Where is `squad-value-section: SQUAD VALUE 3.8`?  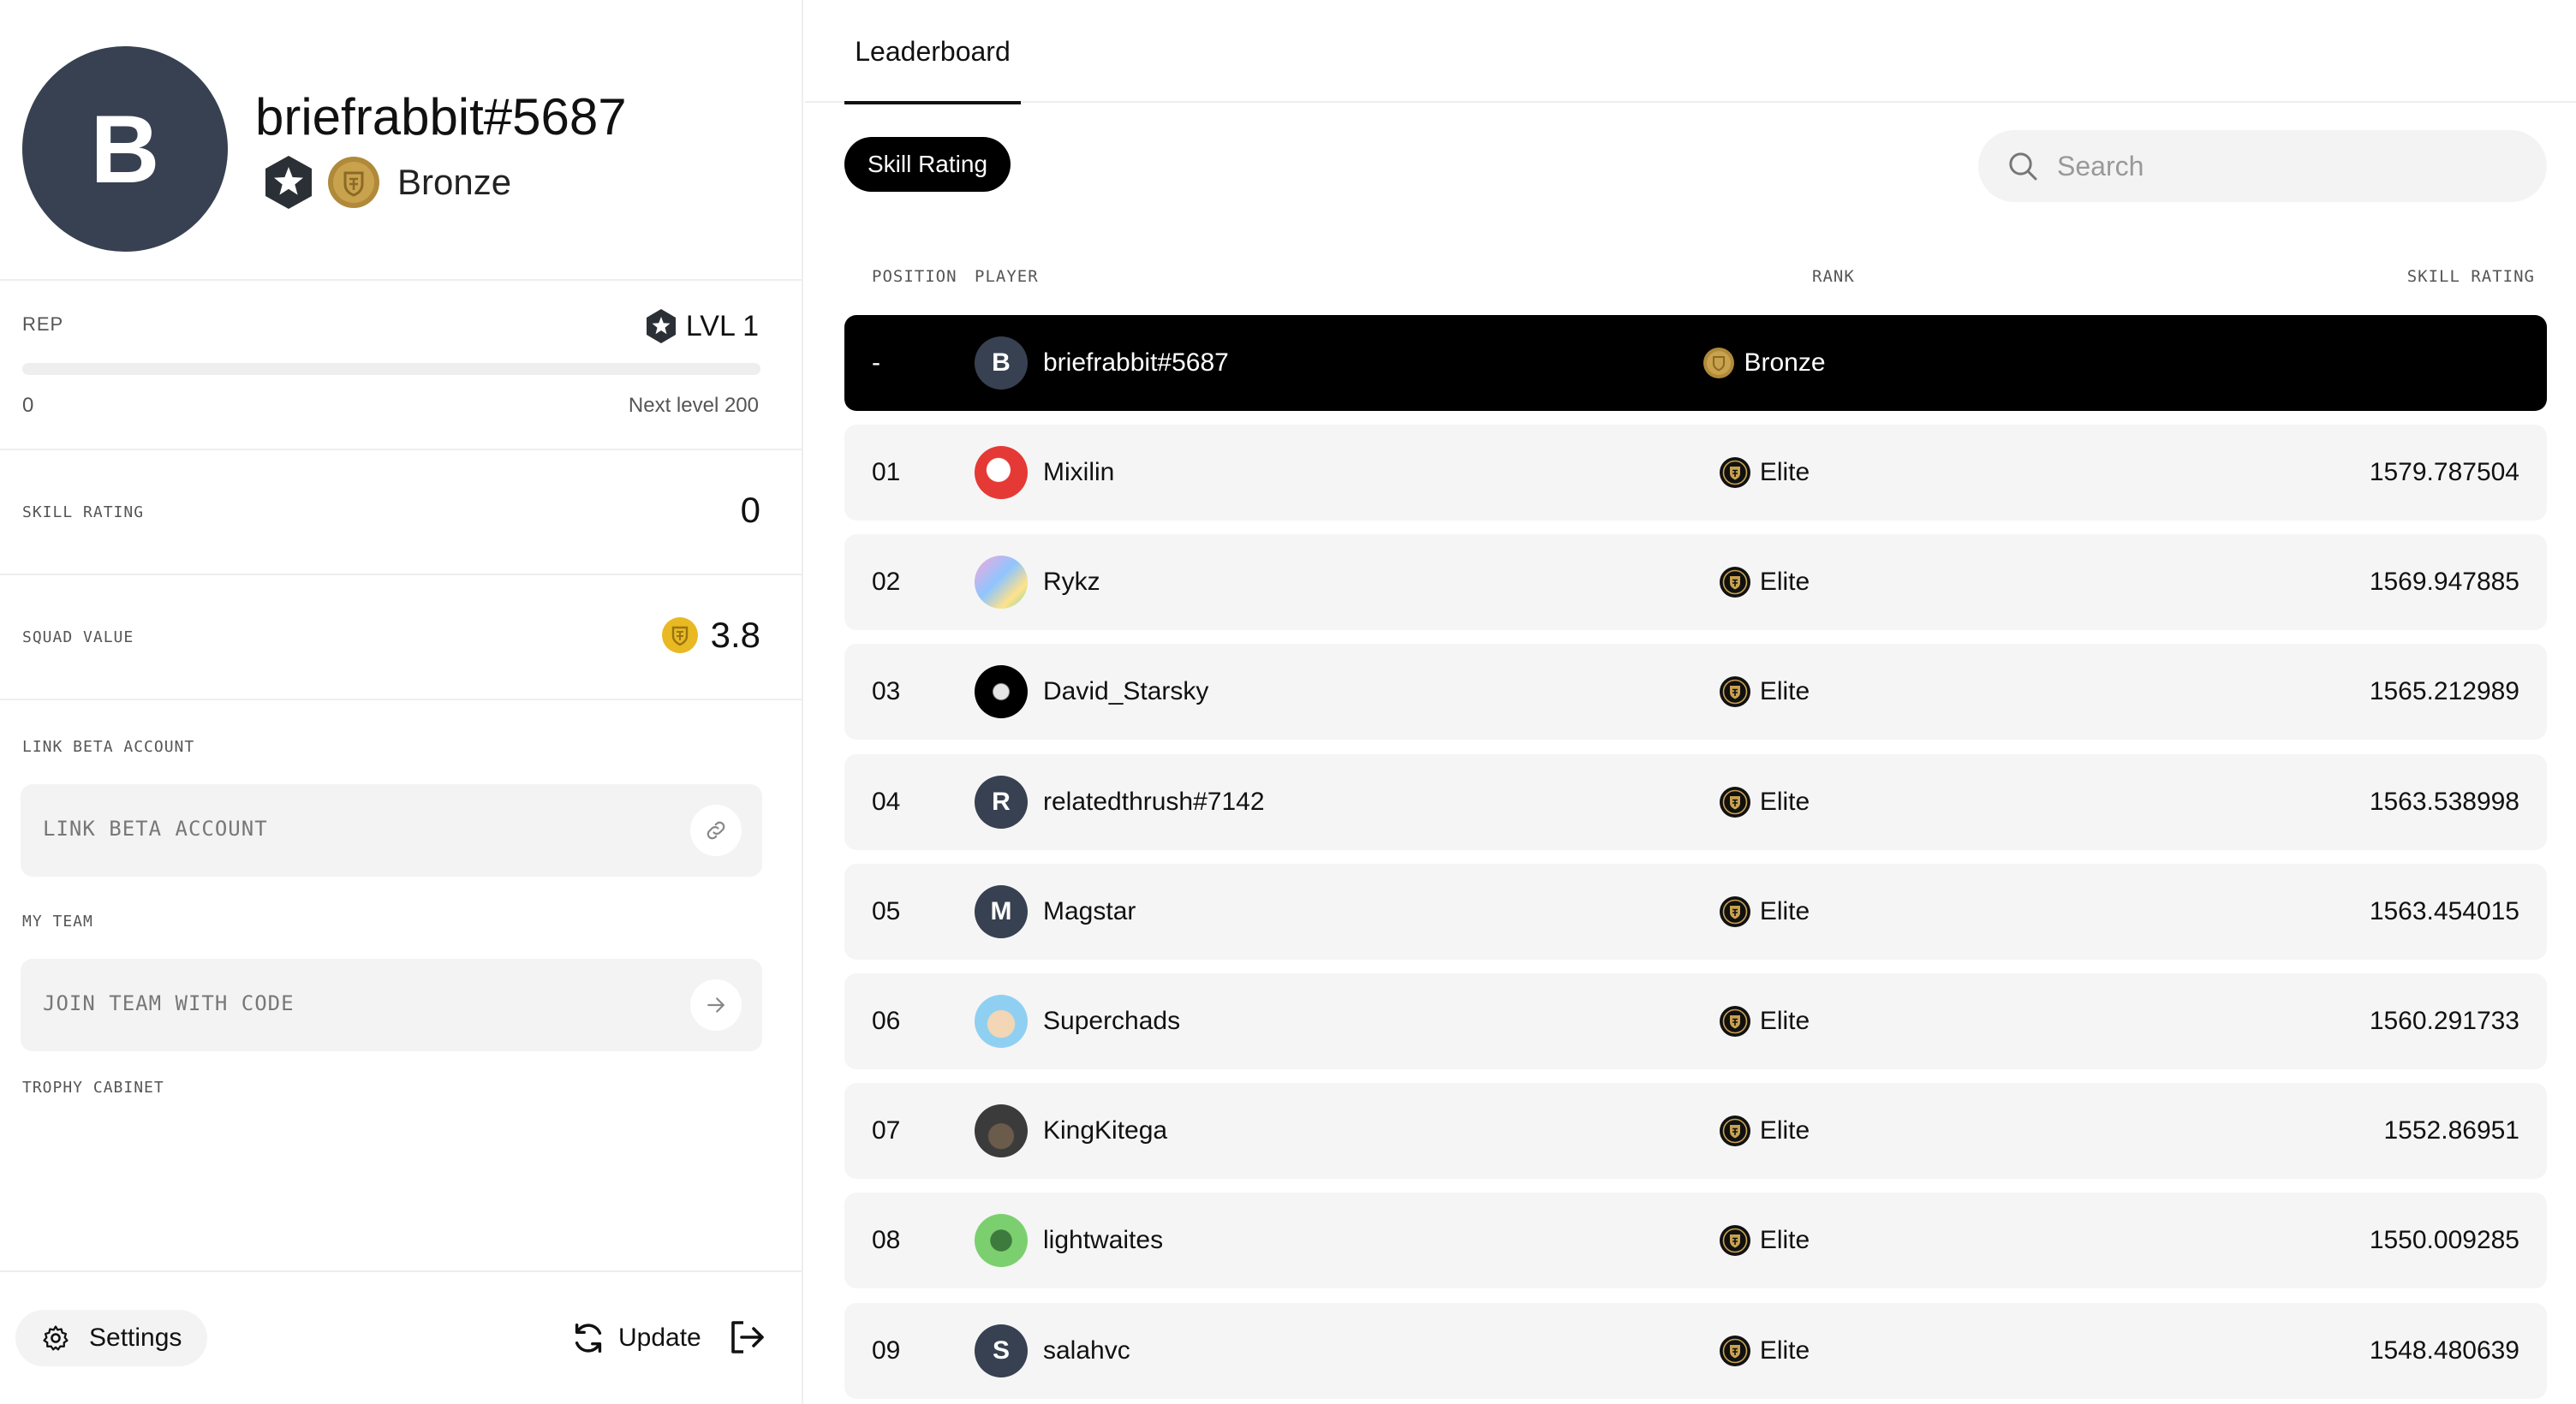
squad-value-section: SQUAD VALUE 3.8 is located at coordinates (401, 638).